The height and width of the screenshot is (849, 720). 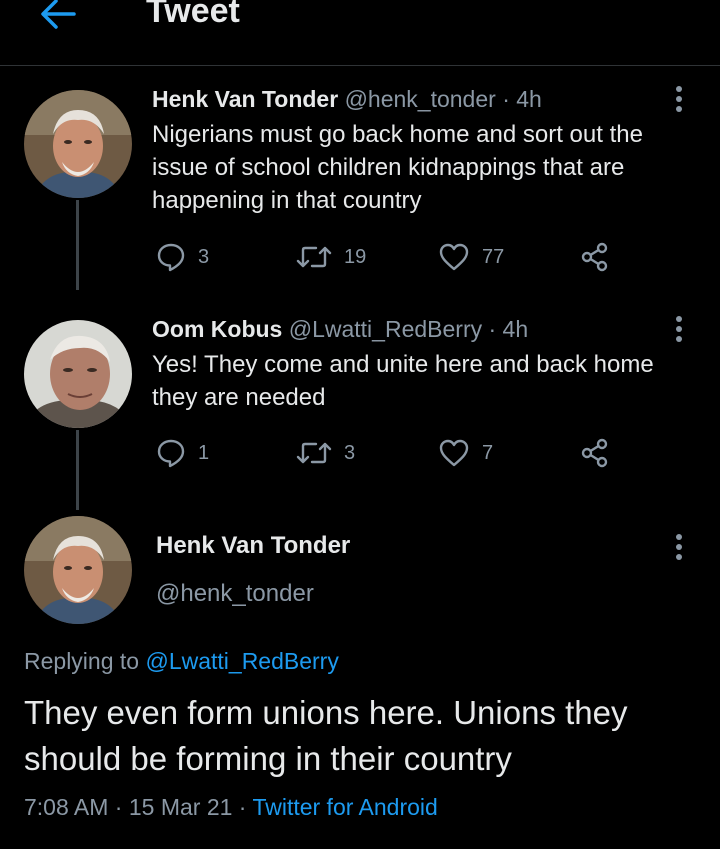 I want to click on reply-count: 3, so click(x=204, y=256).